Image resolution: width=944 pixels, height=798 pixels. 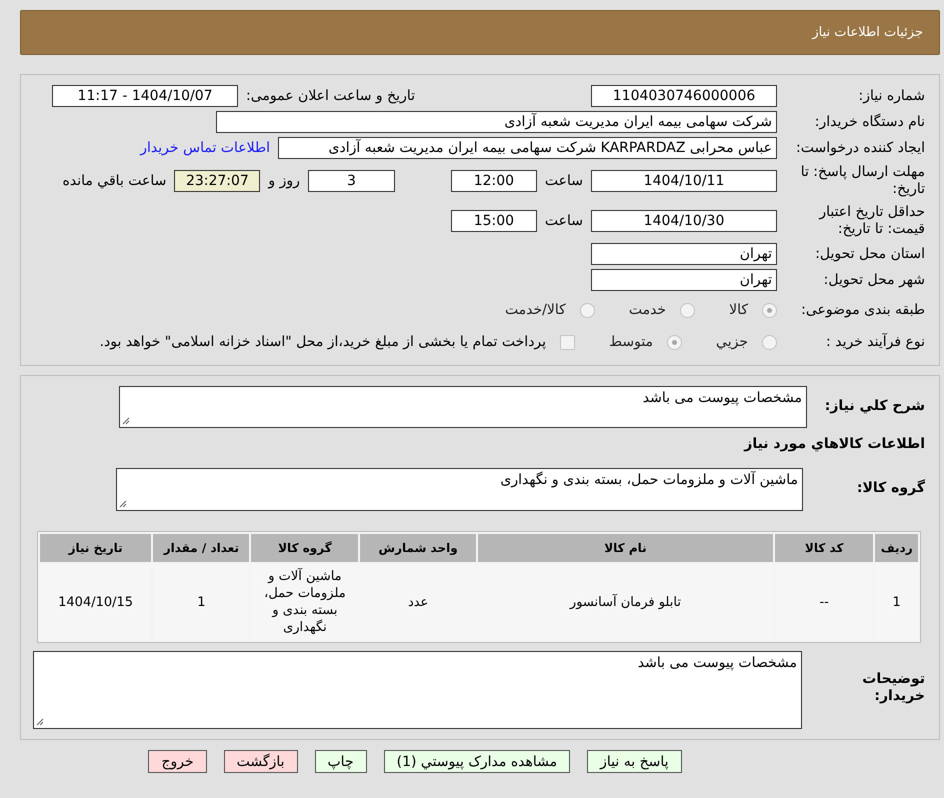 I want to click on text-field: 1104030746000006, so click(x=684, y=96).